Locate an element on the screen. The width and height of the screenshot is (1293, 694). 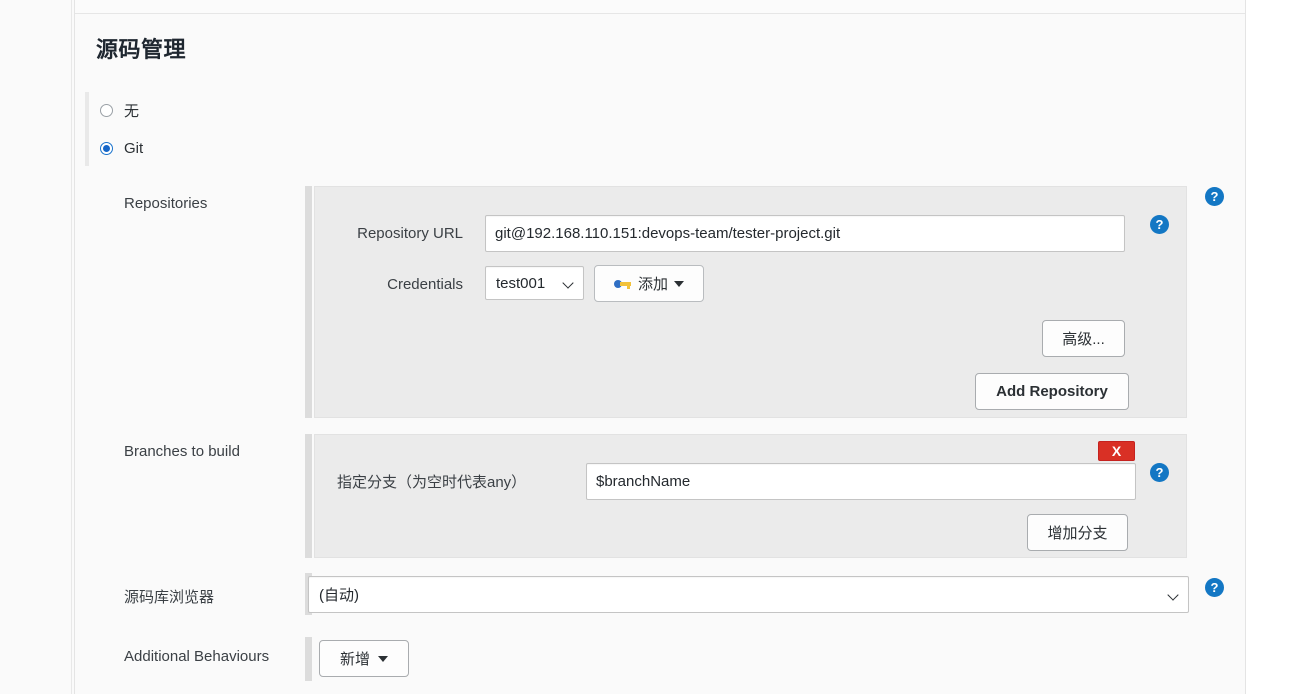
add-branch-button: 增加分支 is located at coordinates (1077, 532).